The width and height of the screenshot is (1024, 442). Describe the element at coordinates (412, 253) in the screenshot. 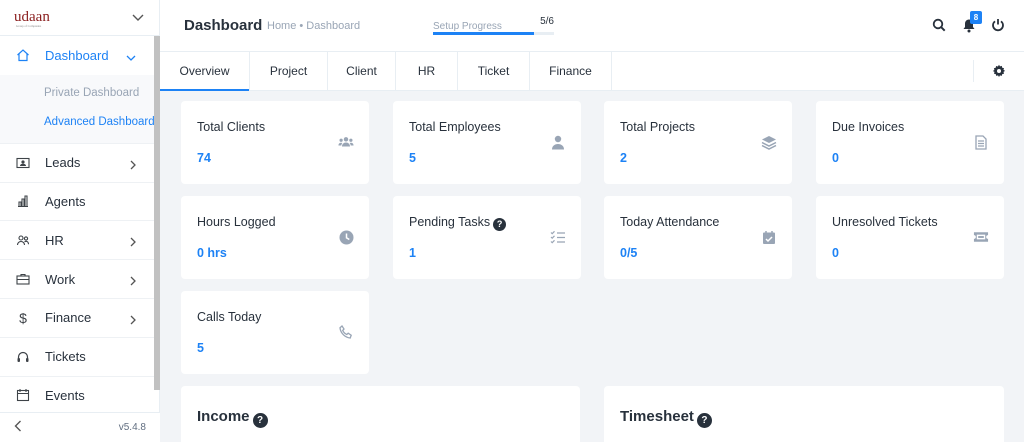

I see `card-value: 1` at that location.